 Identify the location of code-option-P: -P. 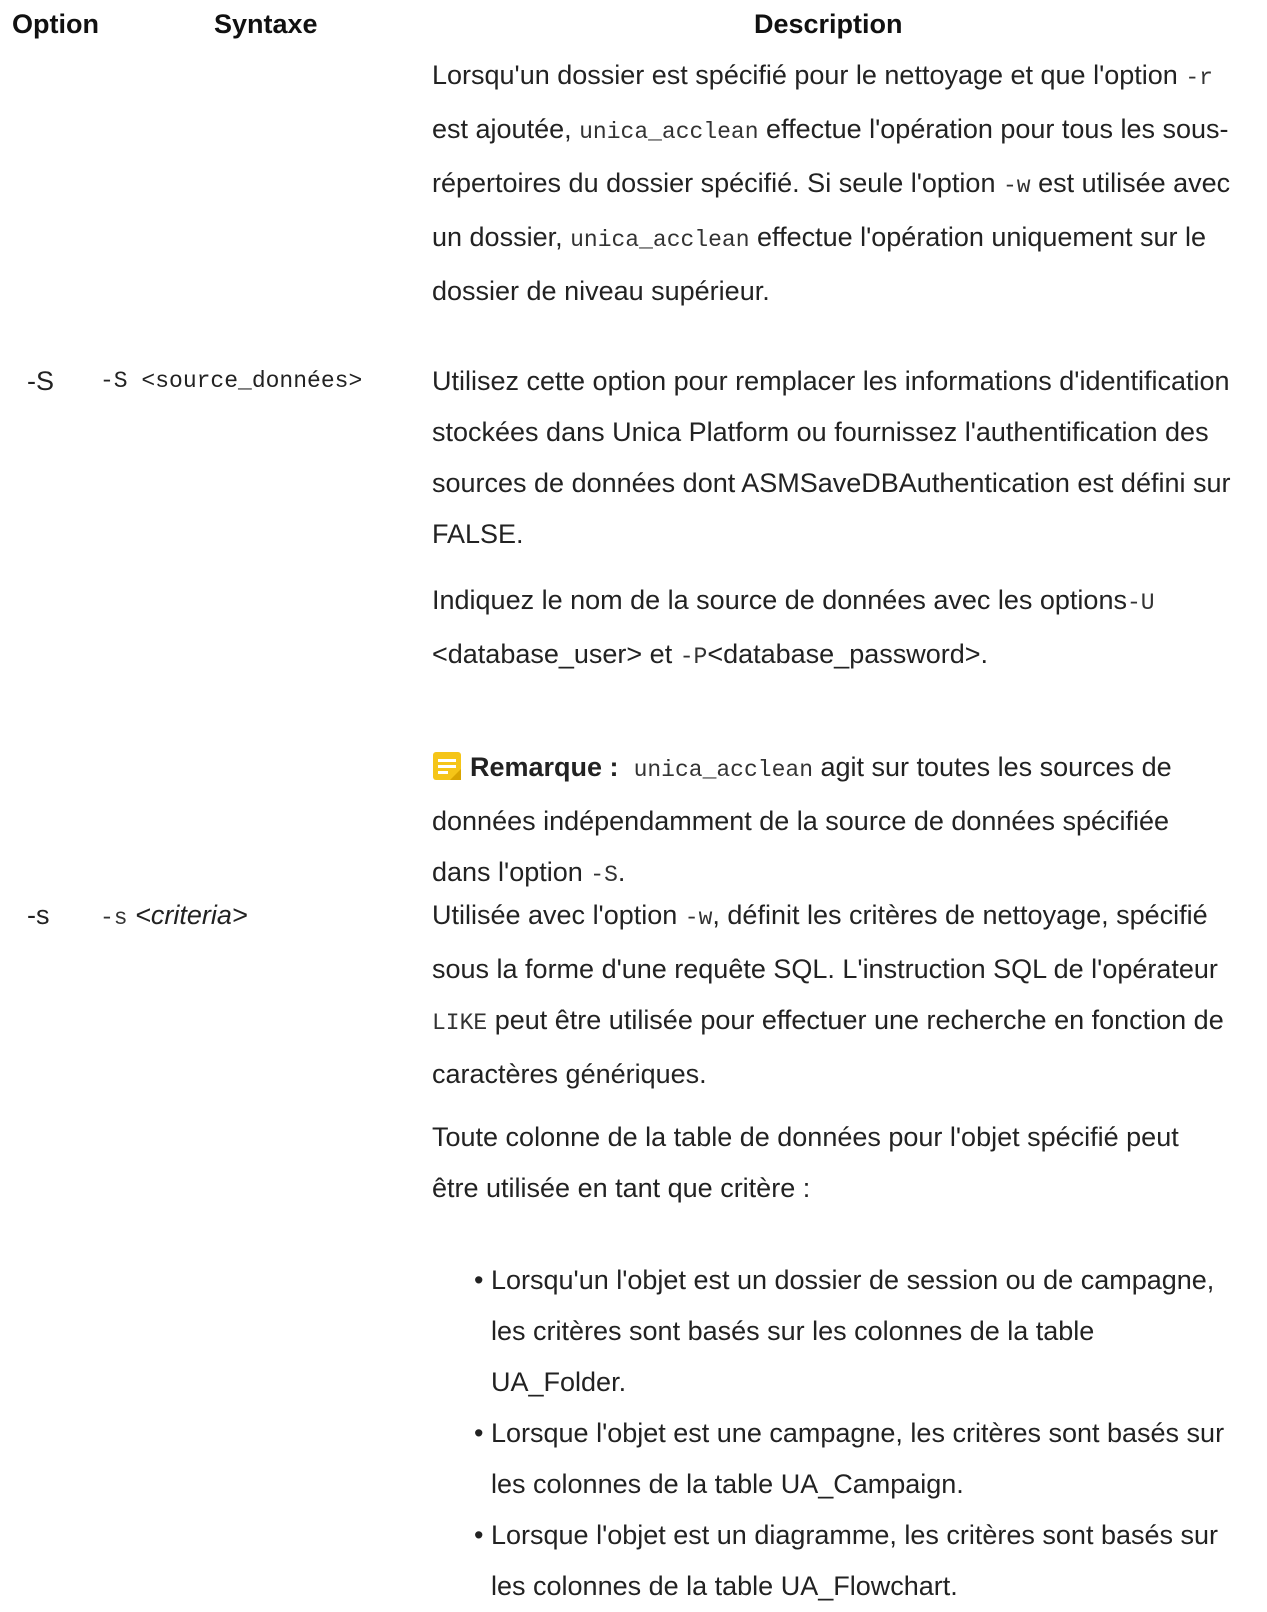
(693, 657).